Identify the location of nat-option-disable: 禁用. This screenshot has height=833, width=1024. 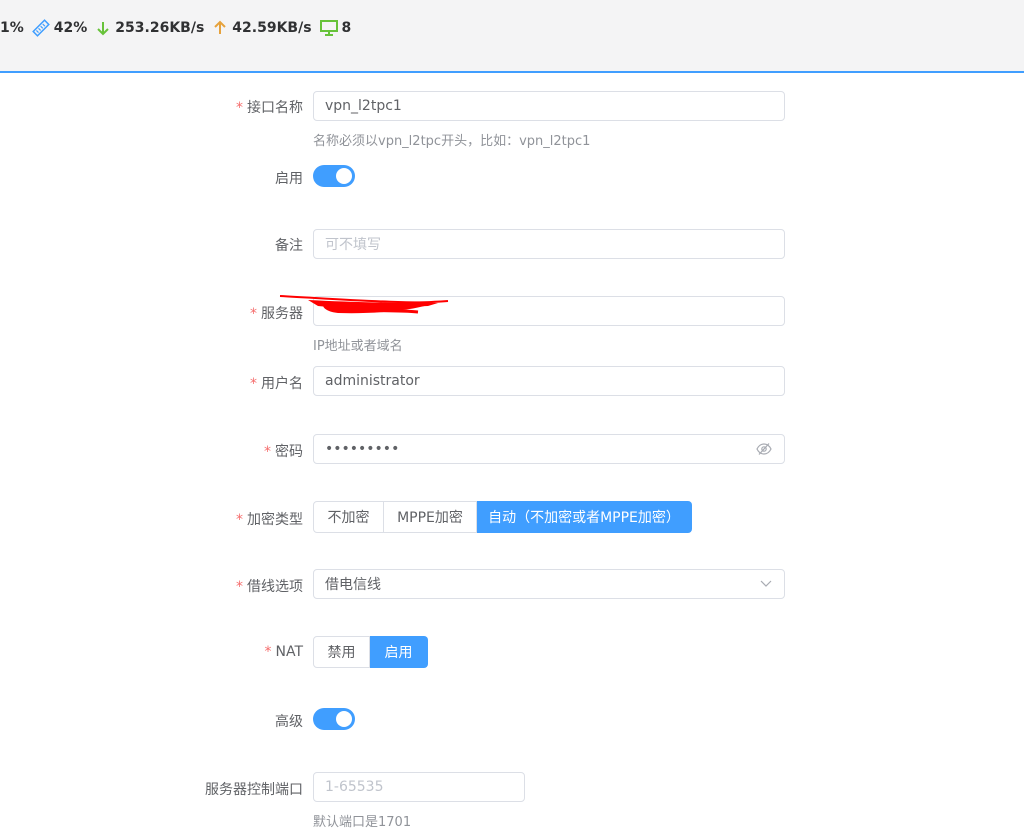
(341, 652).